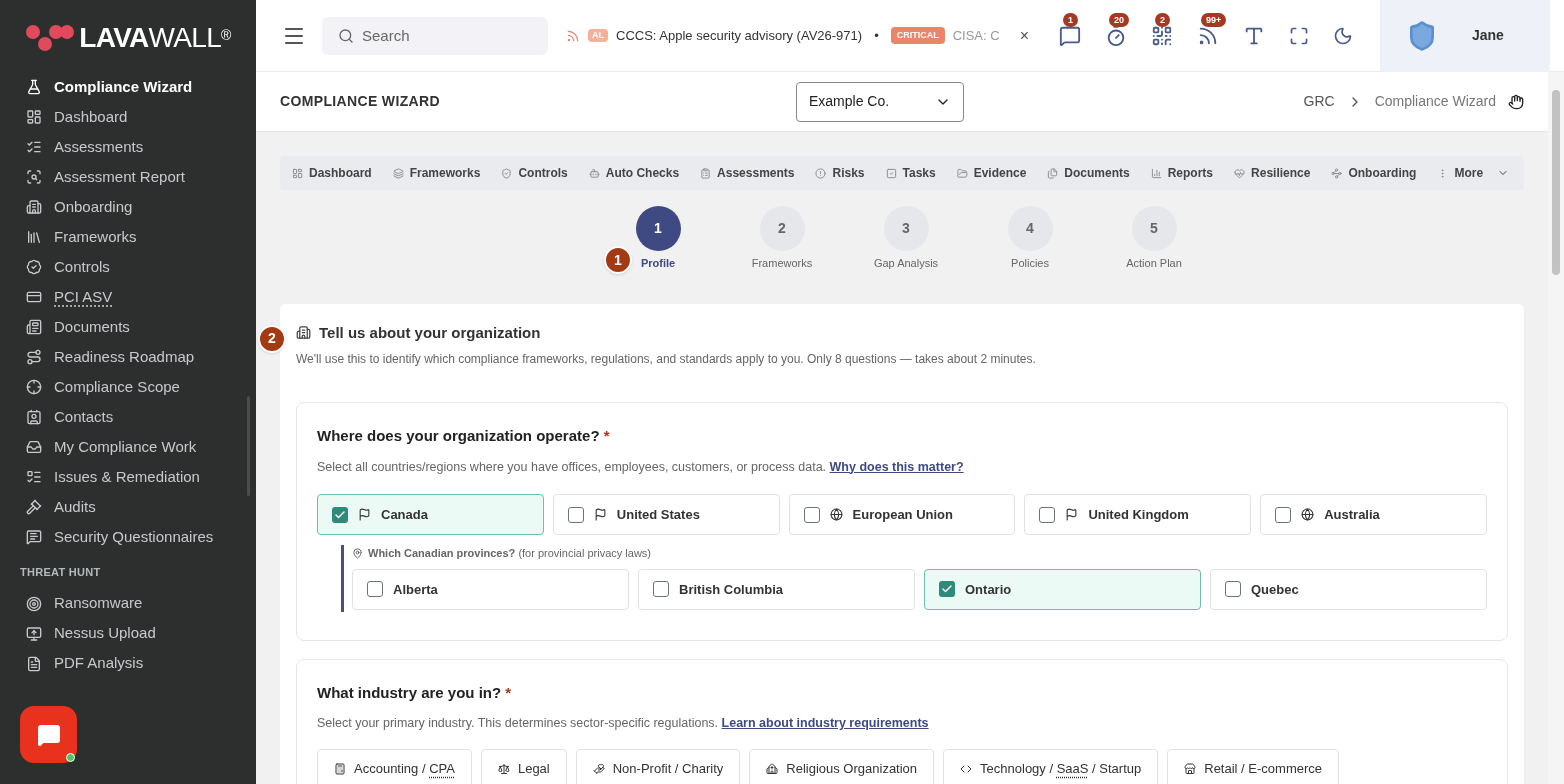 The image size is (1564, 784). I want to click on message-icon, so click(1070, 35).